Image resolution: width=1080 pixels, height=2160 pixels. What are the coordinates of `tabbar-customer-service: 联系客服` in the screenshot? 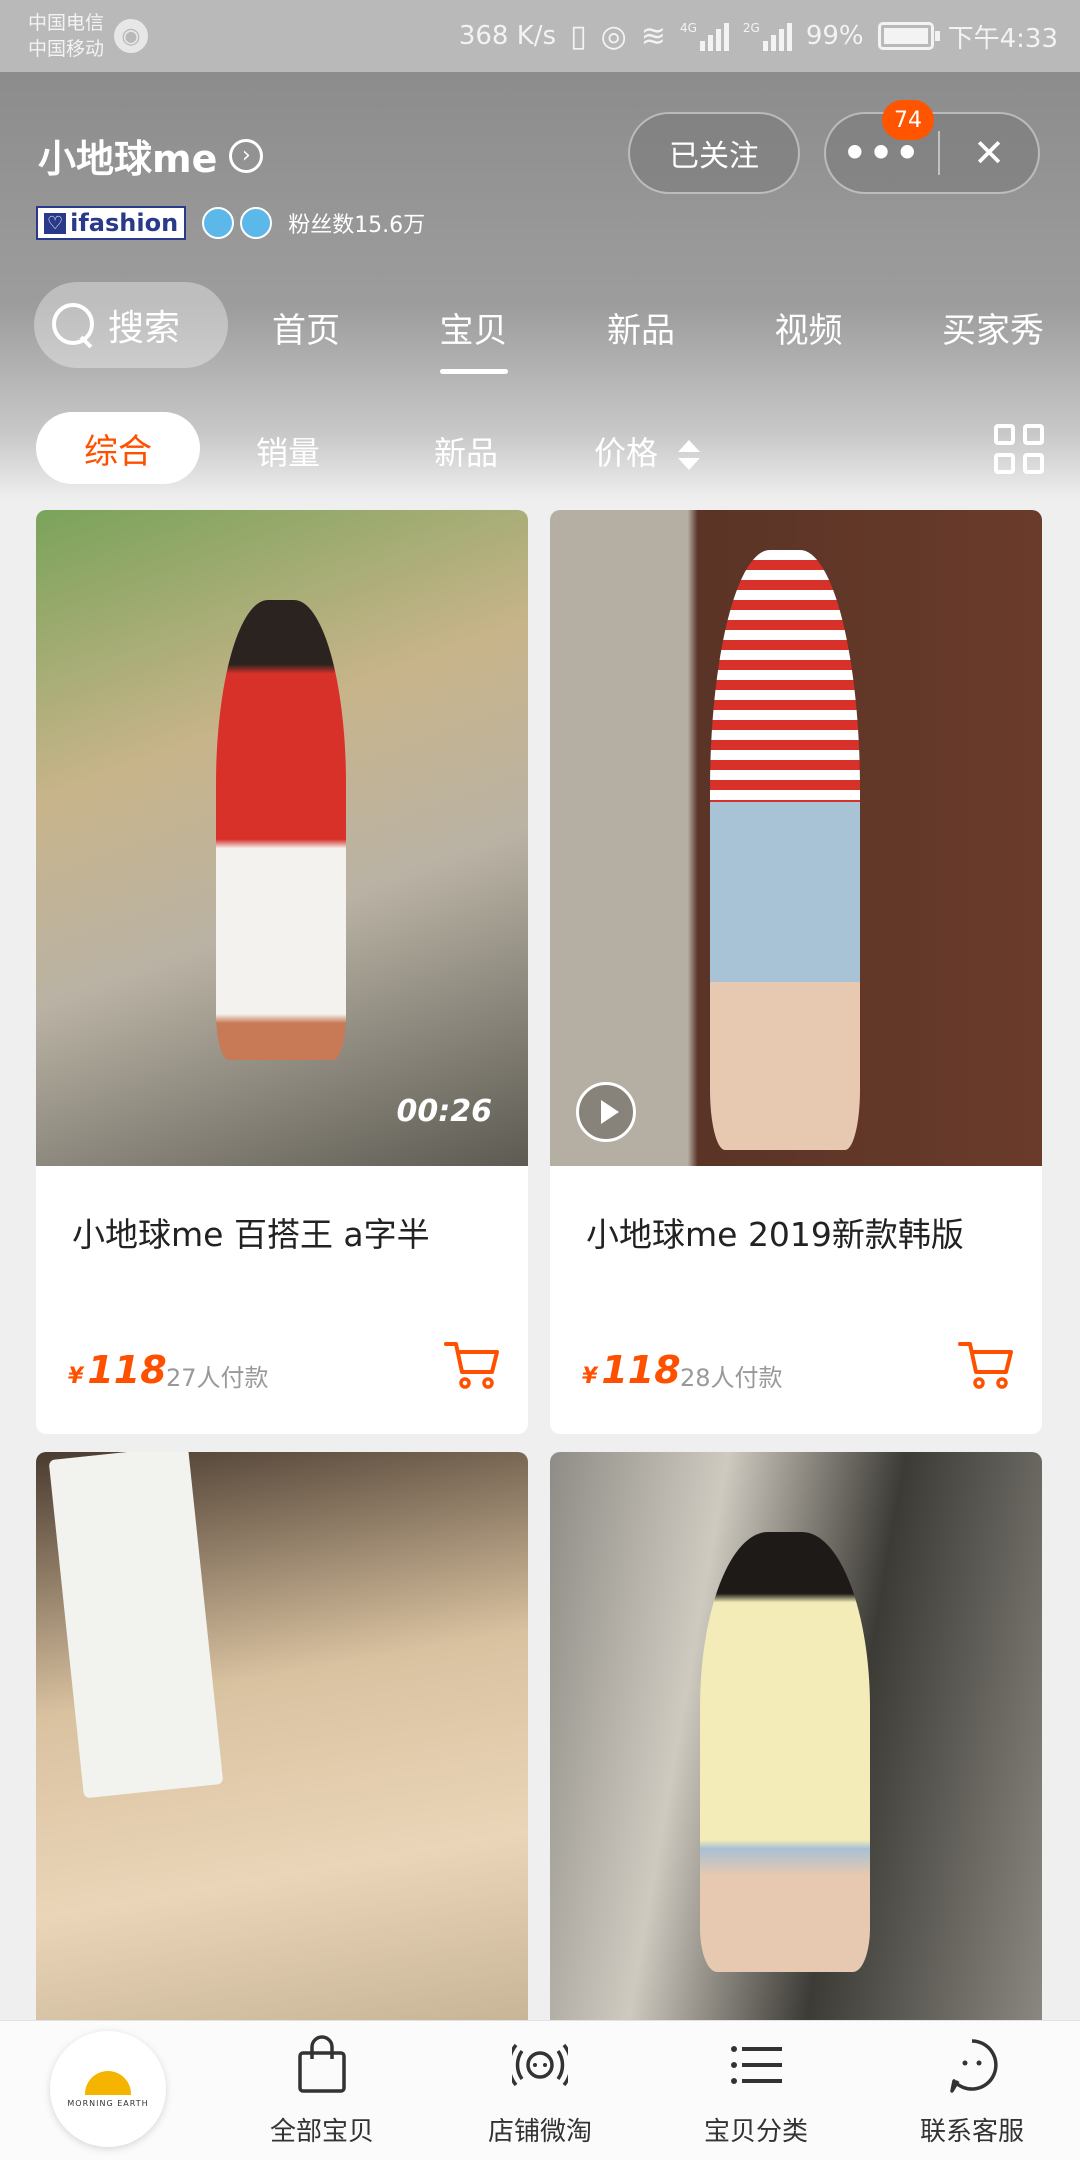 It's located at (972, 2091).